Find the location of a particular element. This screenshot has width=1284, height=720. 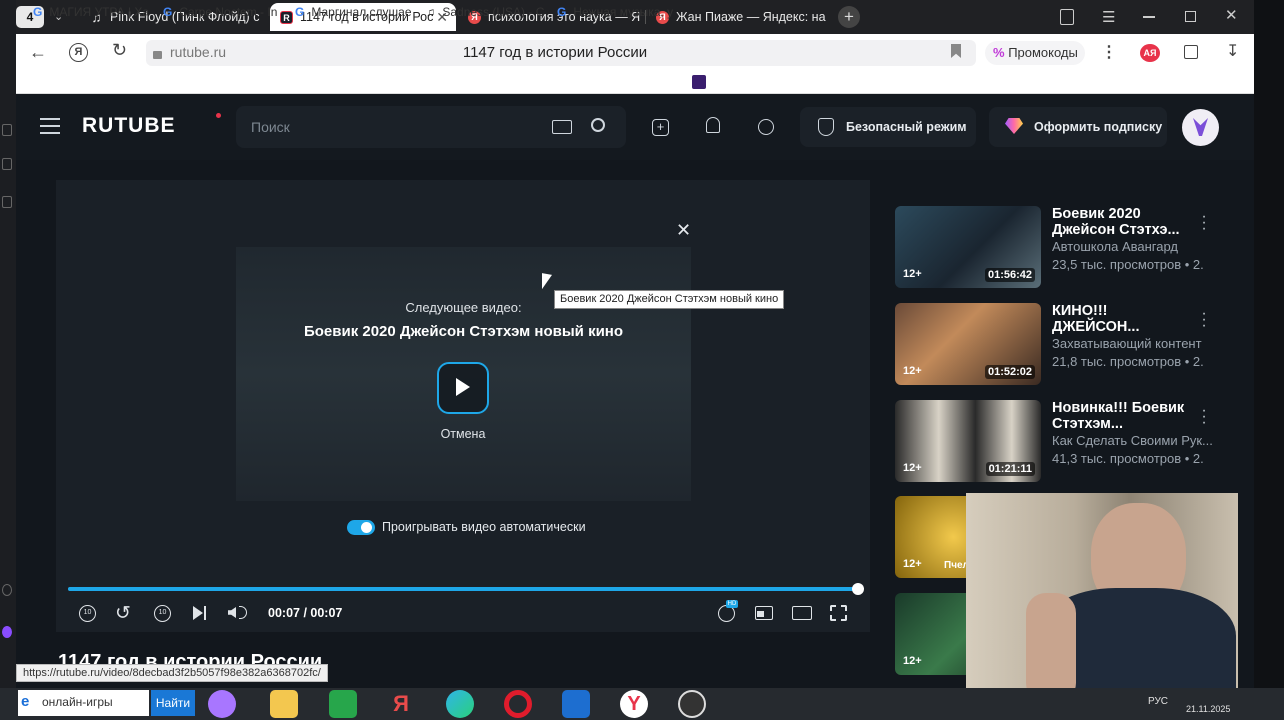

rec-thumbnail: 12+ 01:56:42 is located at coordinates (968, 247).